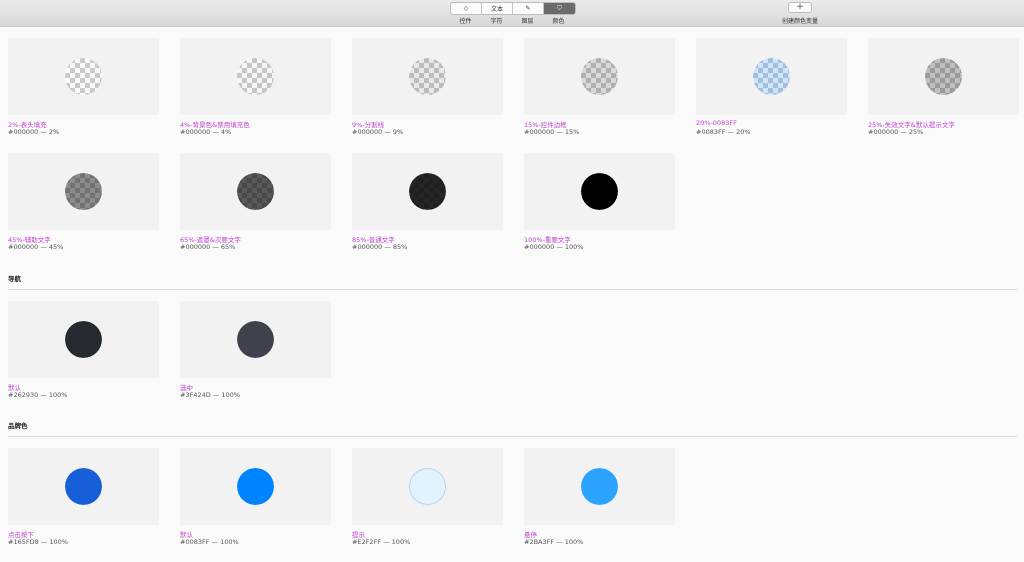 The image size is (1024, 562). I want to click on tab-layers-label: 图层, so click(527, 20).